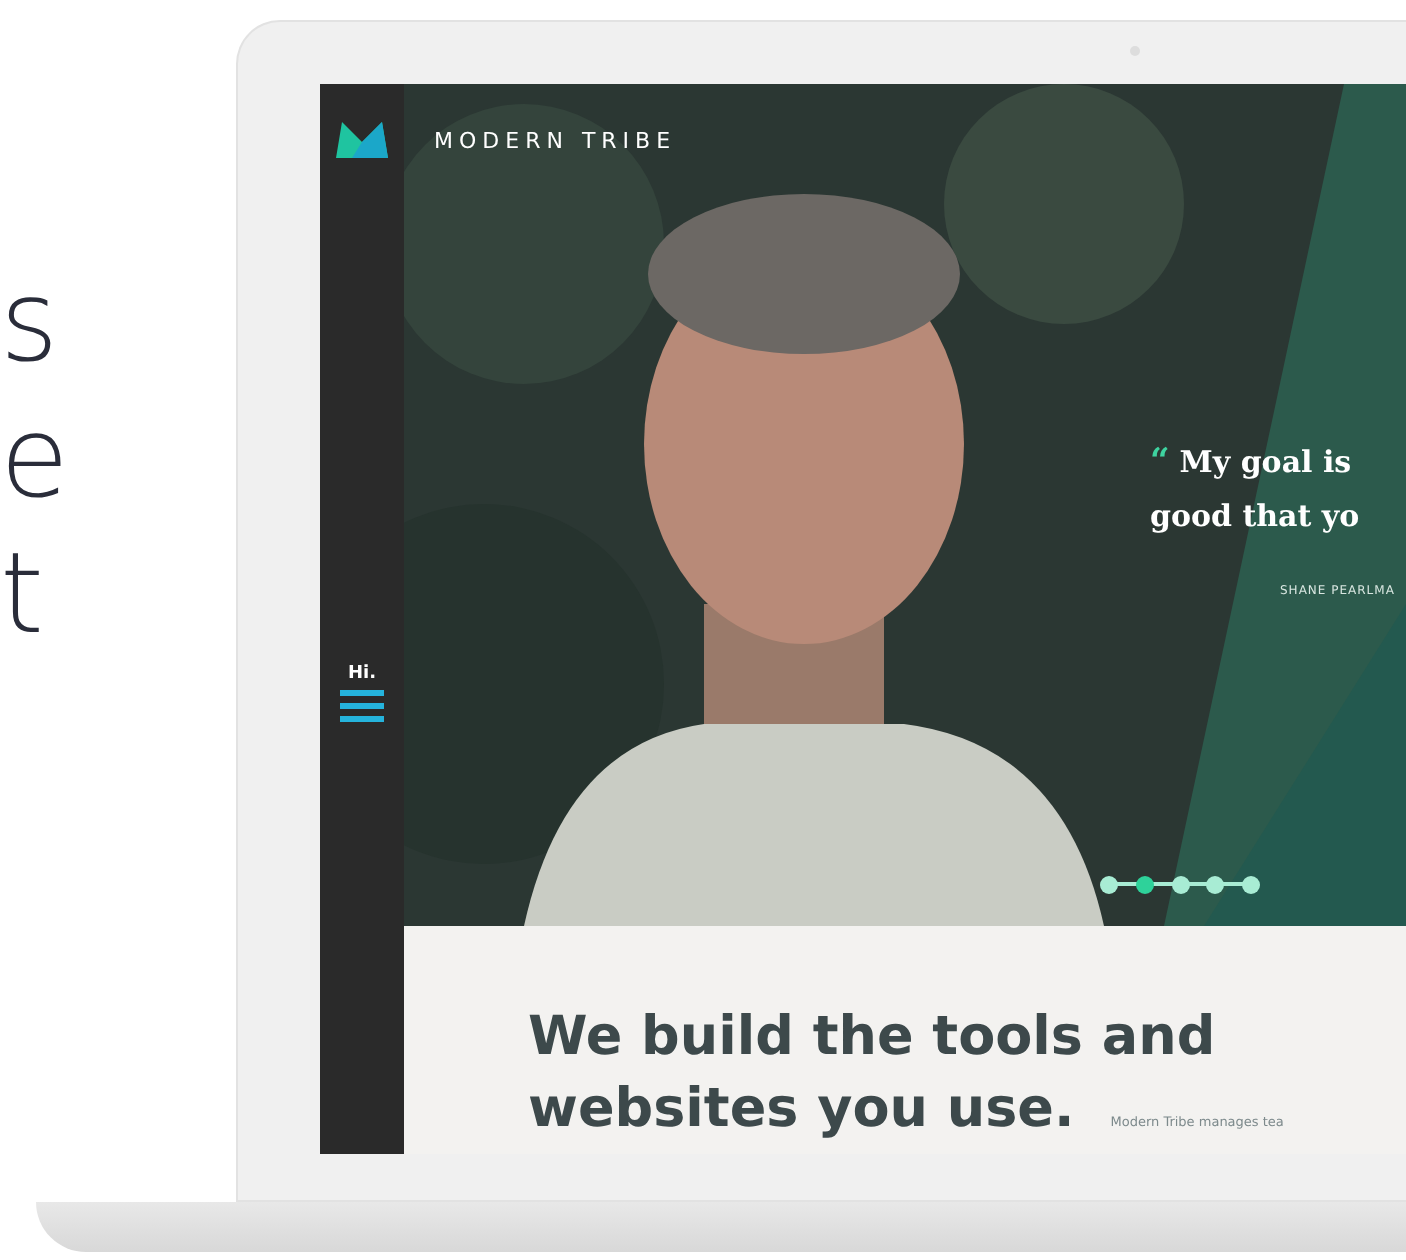 The image size is (1406, 1260). What do you see at coordinates (362, 674) in the screenshot?
I see `menu-label: Hi.` at bounding box center [362, 674].